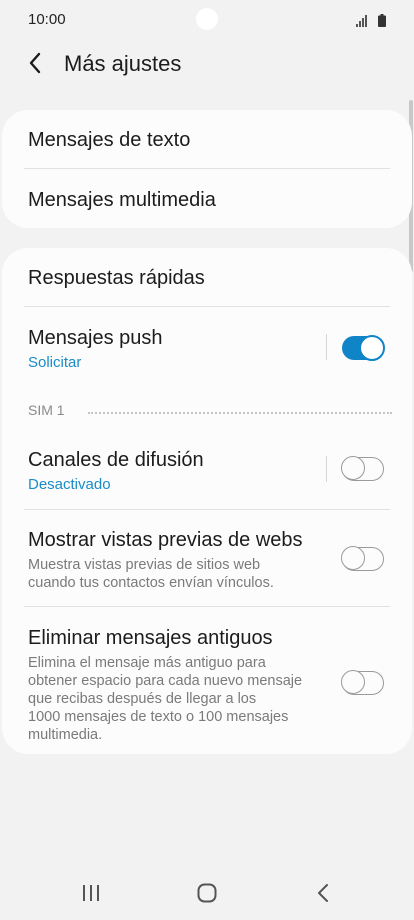 The height and width of the screenshot is (920, 414). I want to click on text-messages-label: Mensajes de texto, so click(109, 140).